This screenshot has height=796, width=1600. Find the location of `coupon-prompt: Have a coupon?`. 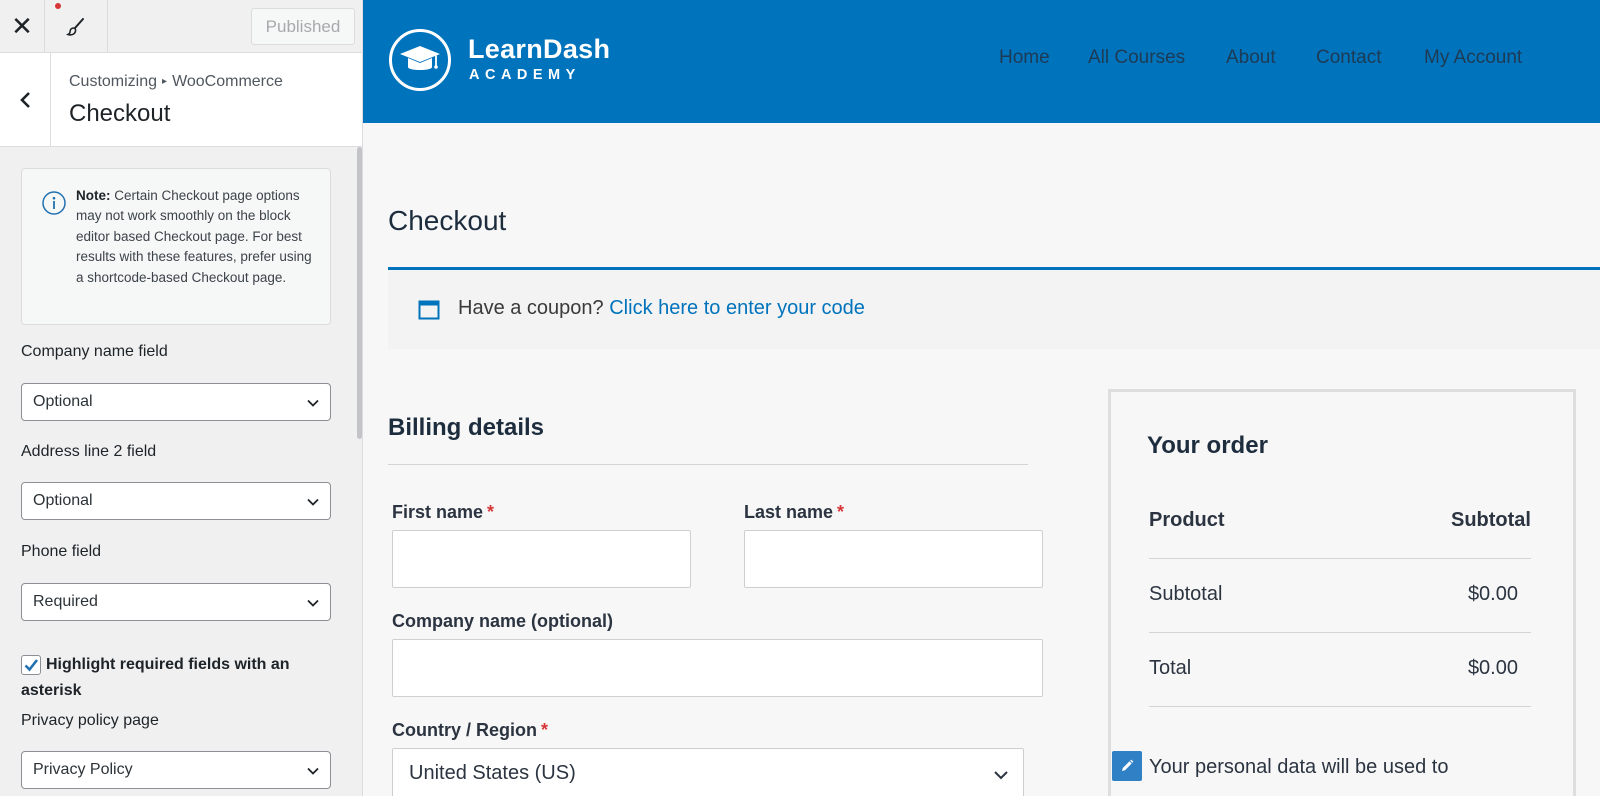

coupon-prompt: Have a coupon? is located at coordinates (531, 308).